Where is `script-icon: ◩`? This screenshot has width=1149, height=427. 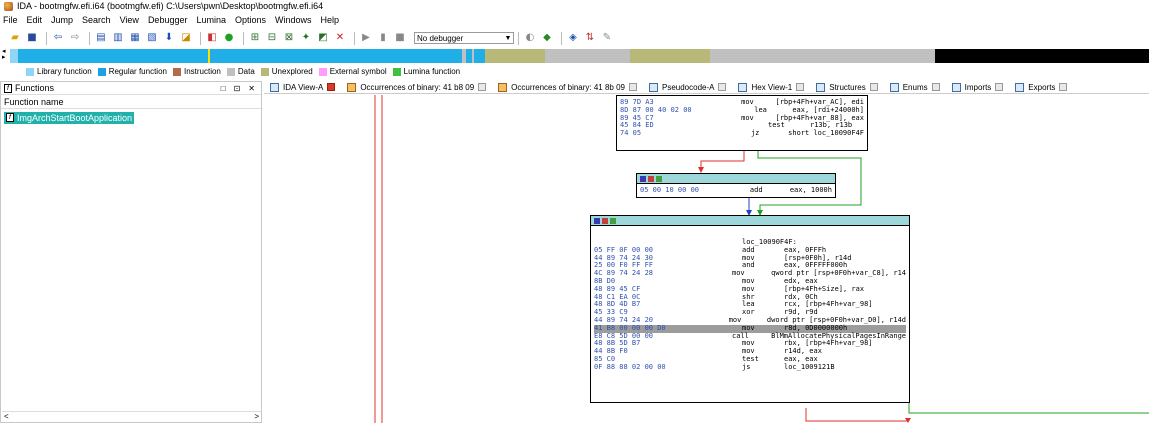
script-icon: ◩ is located at coordinates (323, 38).